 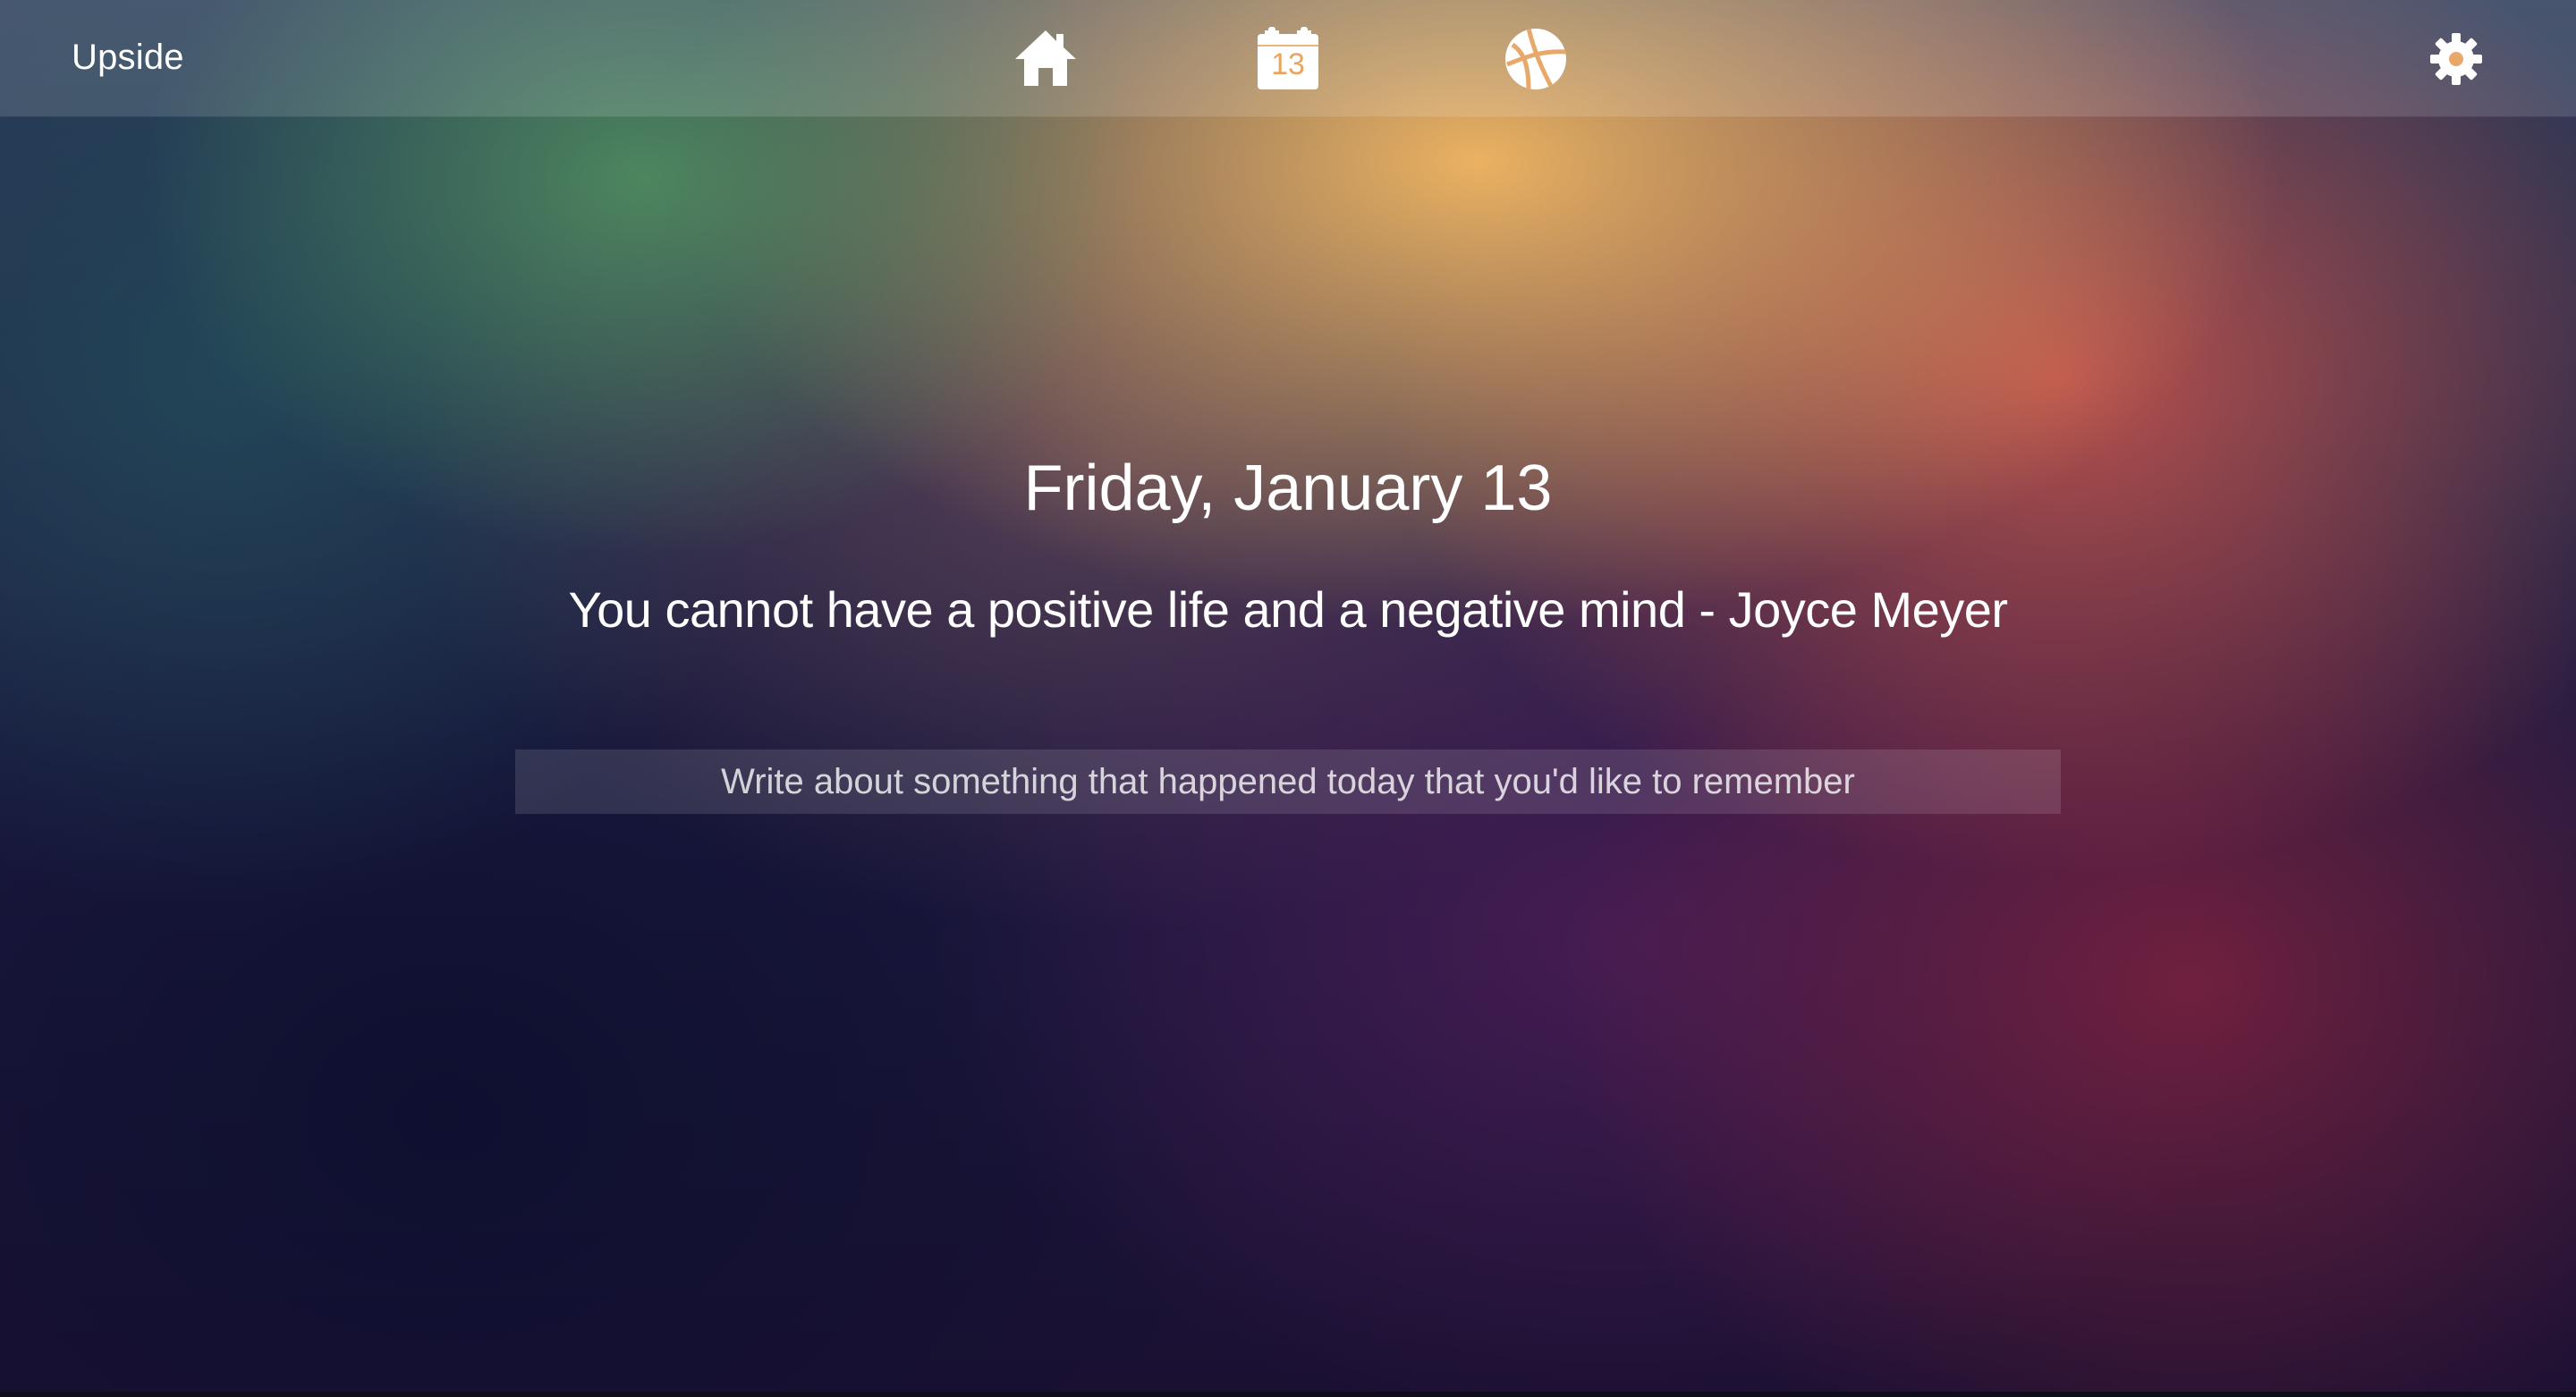 I want to click on calendar-icon: 13, so click(x=1288, y=59).